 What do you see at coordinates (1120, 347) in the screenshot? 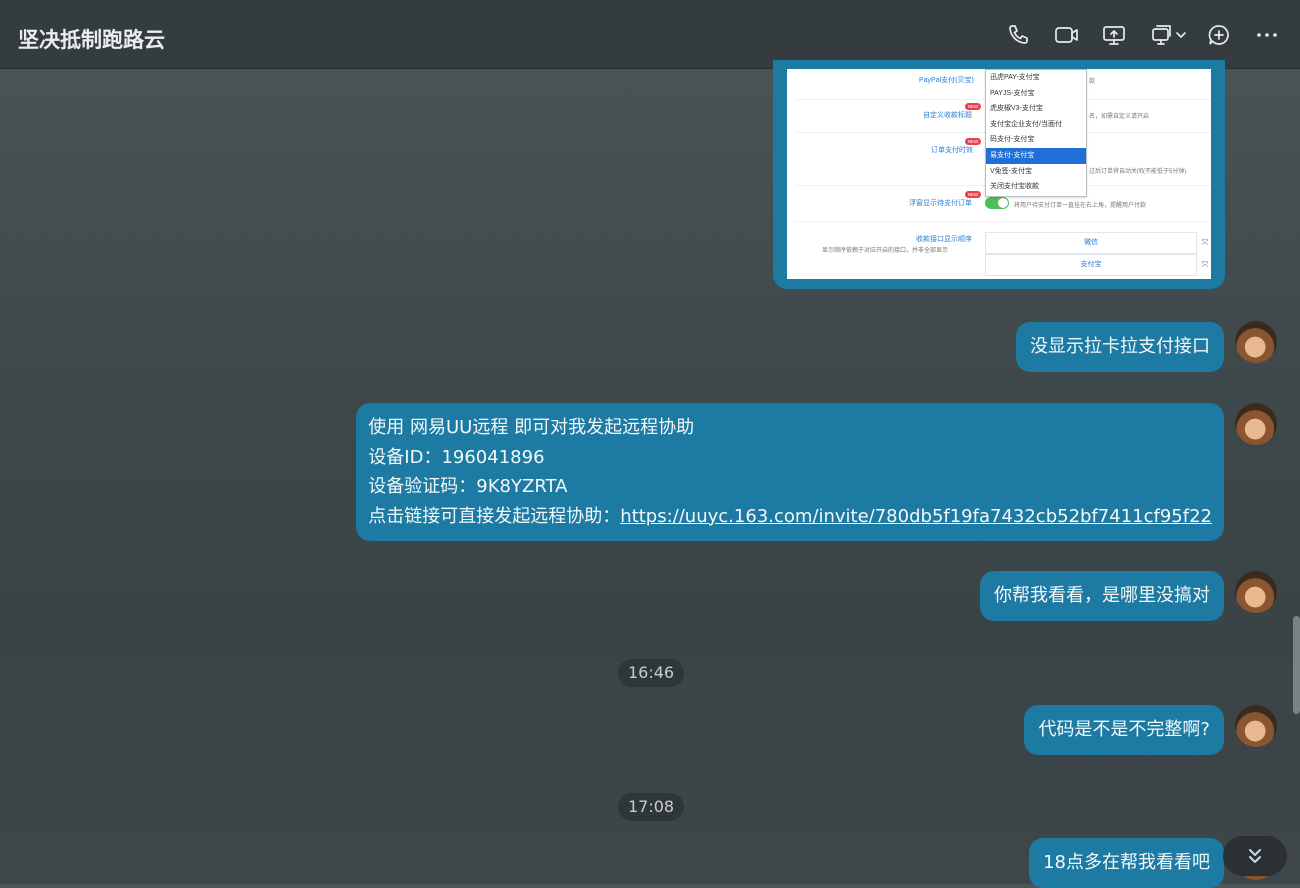
I see `message-bubble: 没显示拉卡拉支付接口` at bounding box center [1120, 347].